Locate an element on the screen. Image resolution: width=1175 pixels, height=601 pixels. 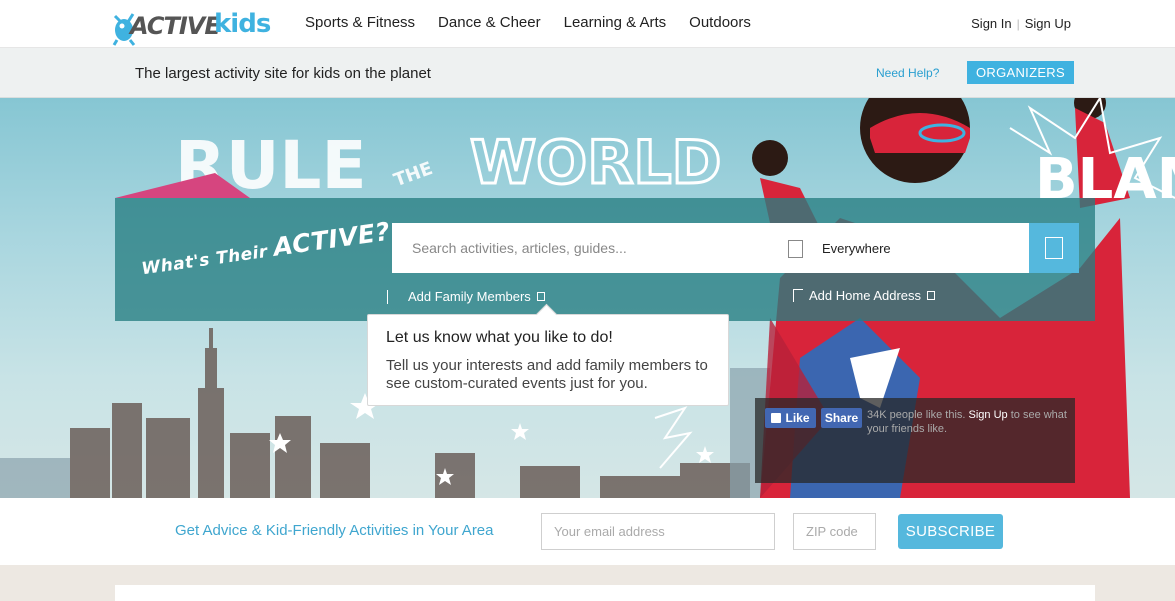
brand-word: ACTIVE? is located at coordinates (332, 239).